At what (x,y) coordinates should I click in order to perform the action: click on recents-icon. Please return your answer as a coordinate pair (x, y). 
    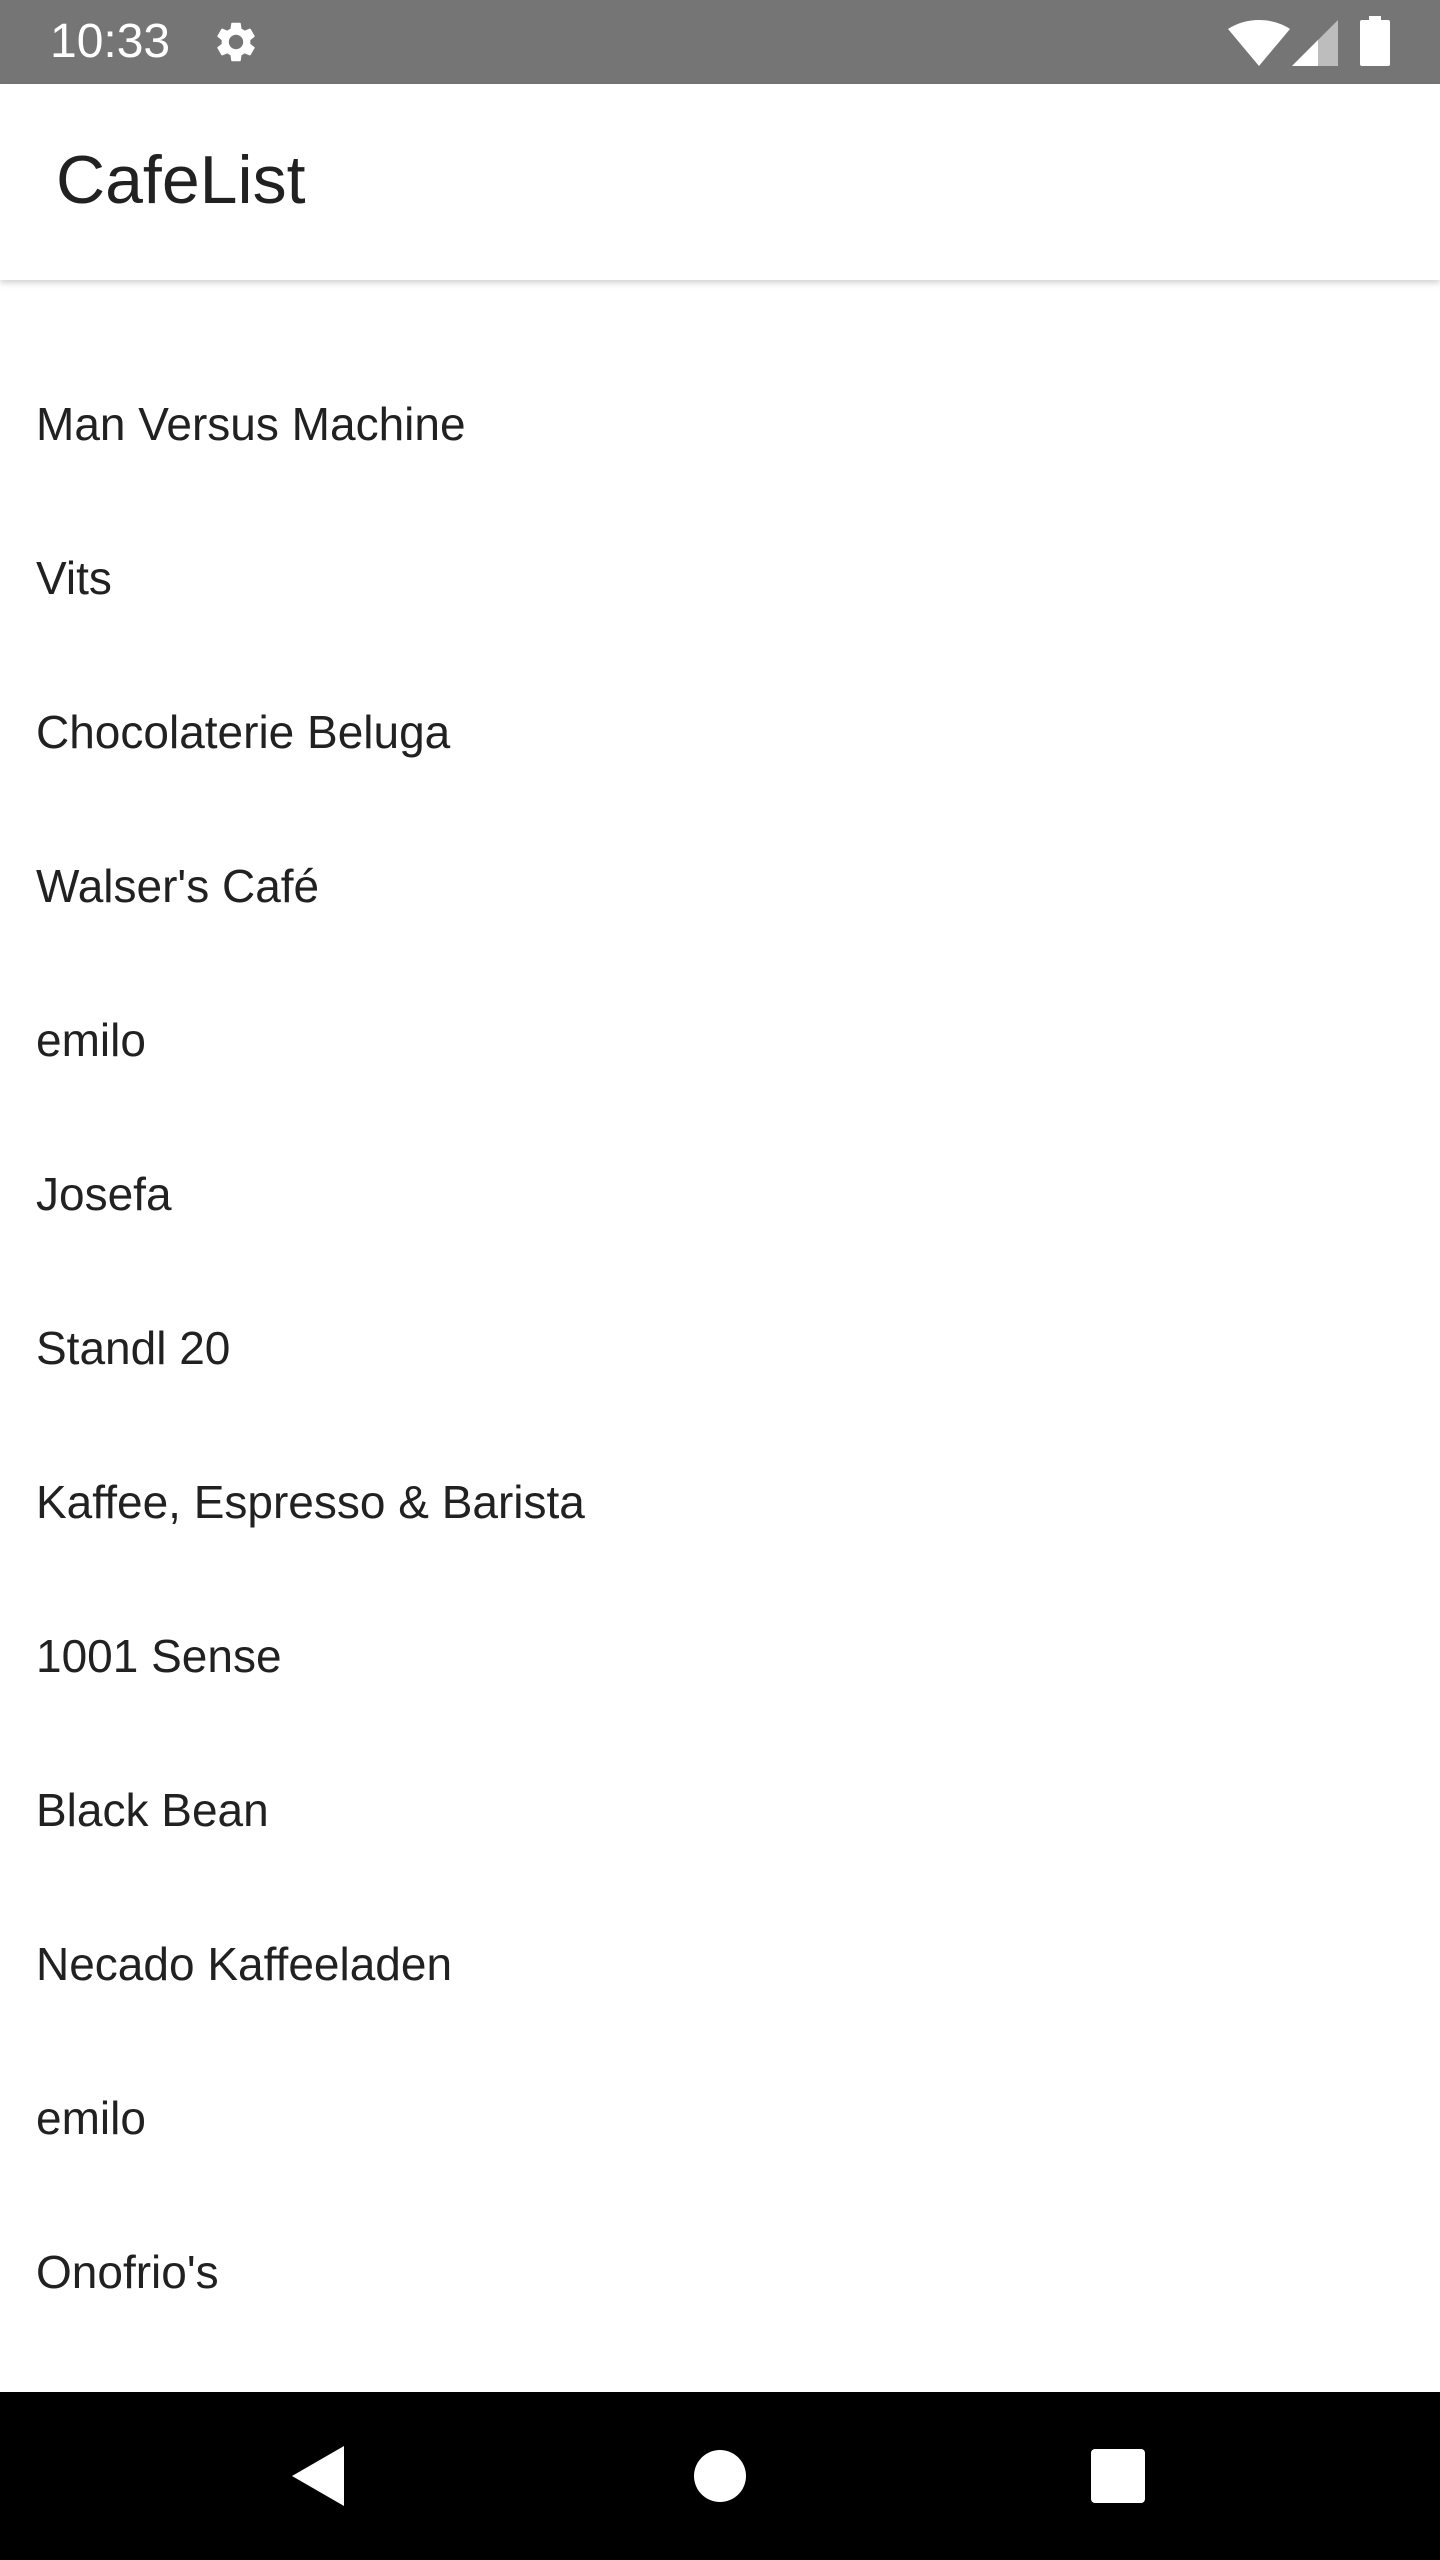
    Looking at the image, I should click on (1118, 2476).